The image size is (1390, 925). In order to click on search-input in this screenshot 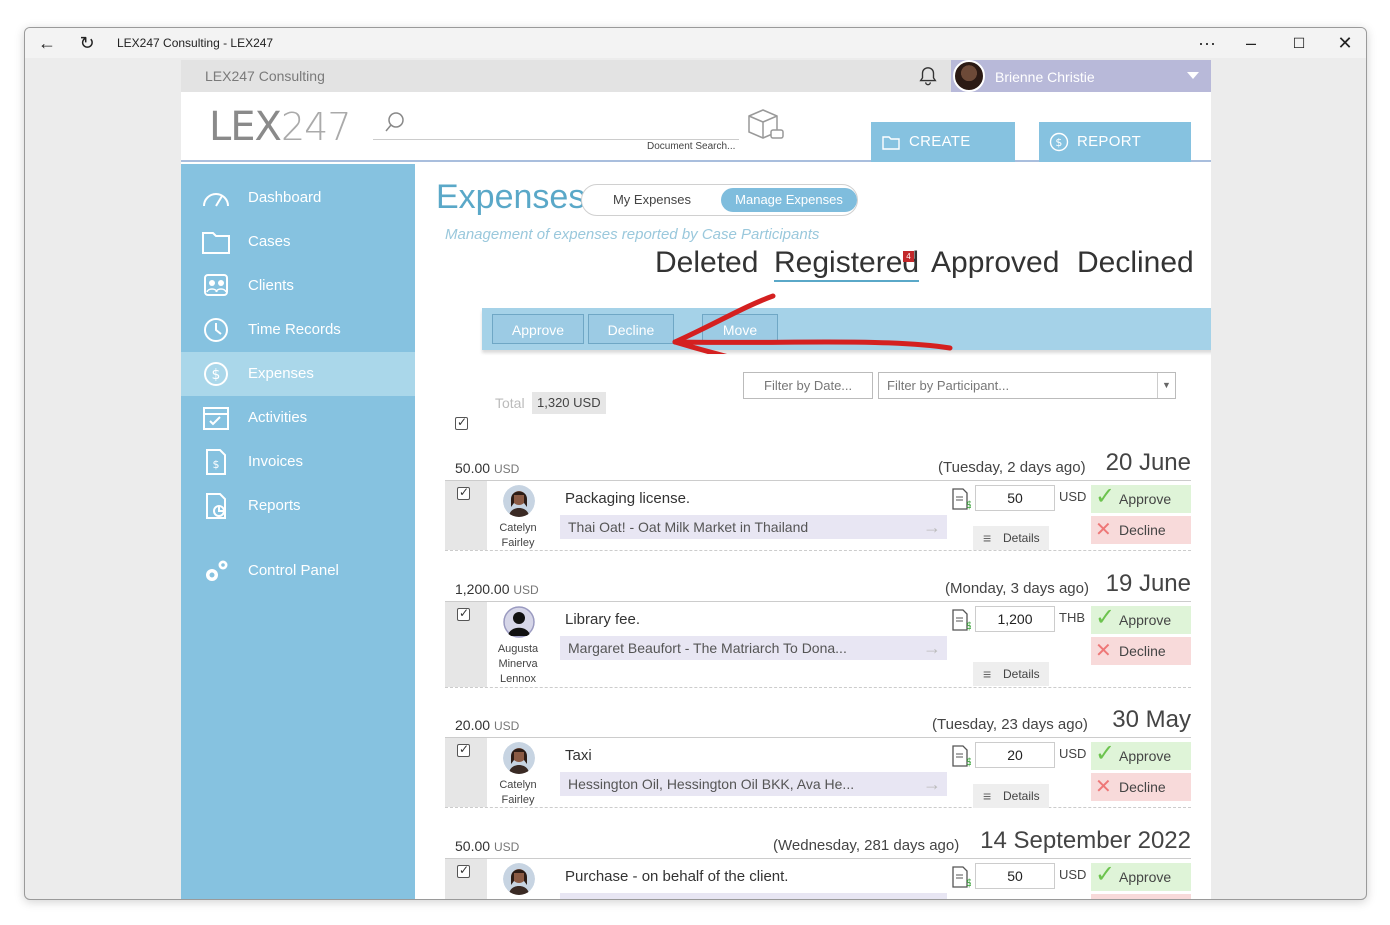, I will do `click(556, 123)`.